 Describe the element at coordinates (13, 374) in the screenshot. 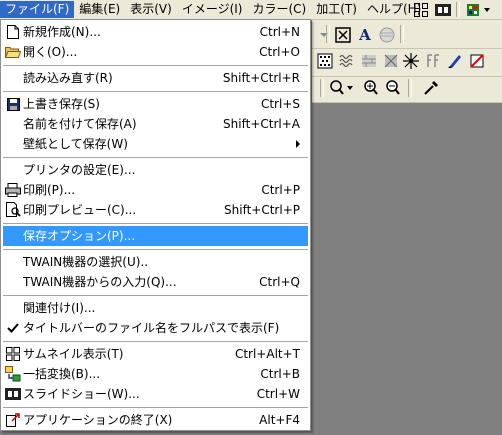

I see `batch-convert-icon` at that location.